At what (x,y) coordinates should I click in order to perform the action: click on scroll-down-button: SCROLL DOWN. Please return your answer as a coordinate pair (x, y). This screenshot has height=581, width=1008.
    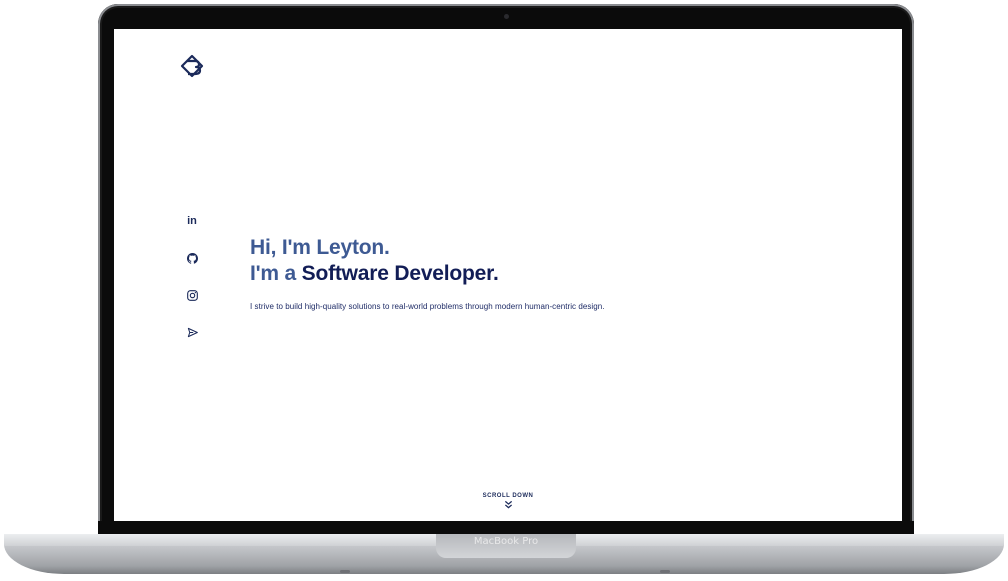
    Looking at the image, I should click on (508, 501).